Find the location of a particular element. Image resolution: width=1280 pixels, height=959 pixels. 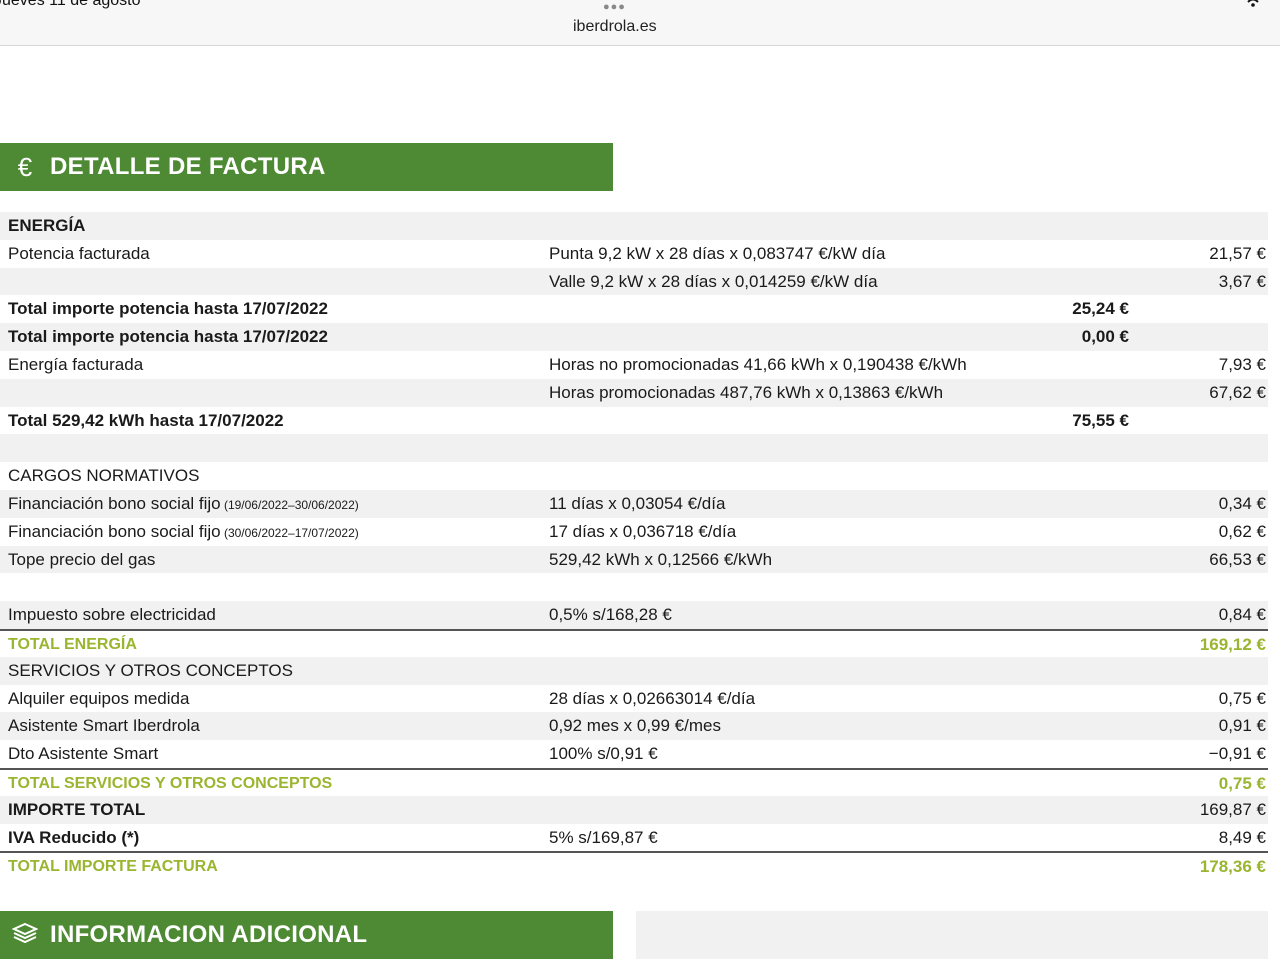

concept-label: TOTAL ENERGÍA is located at coordinates (72, 644).